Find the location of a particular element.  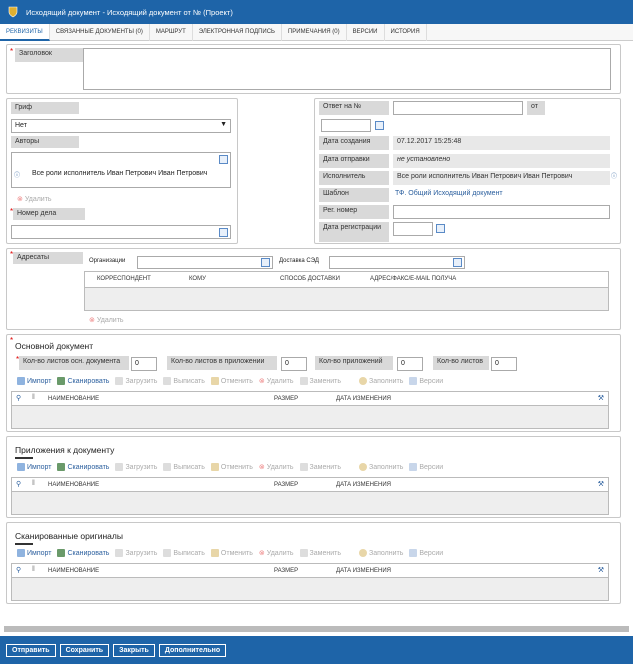

delete-author-button: ⊗ Удалить is located at coordinates (34, 199).